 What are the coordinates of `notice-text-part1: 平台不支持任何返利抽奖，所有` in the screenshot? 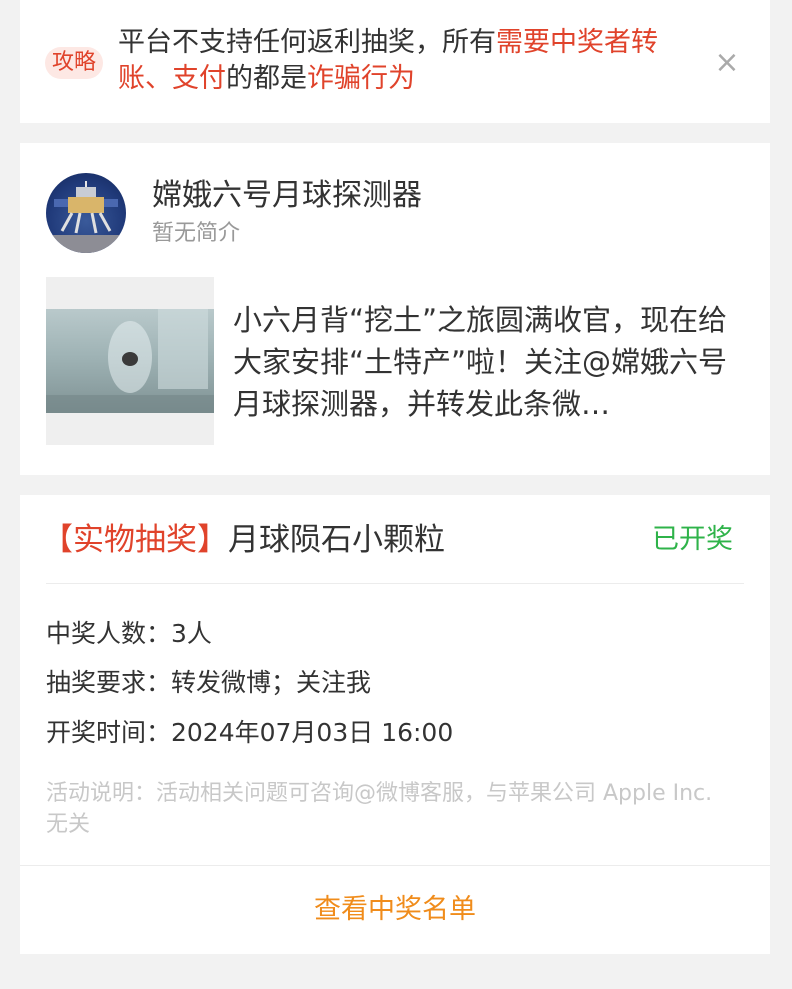 It's located at (307, 42).